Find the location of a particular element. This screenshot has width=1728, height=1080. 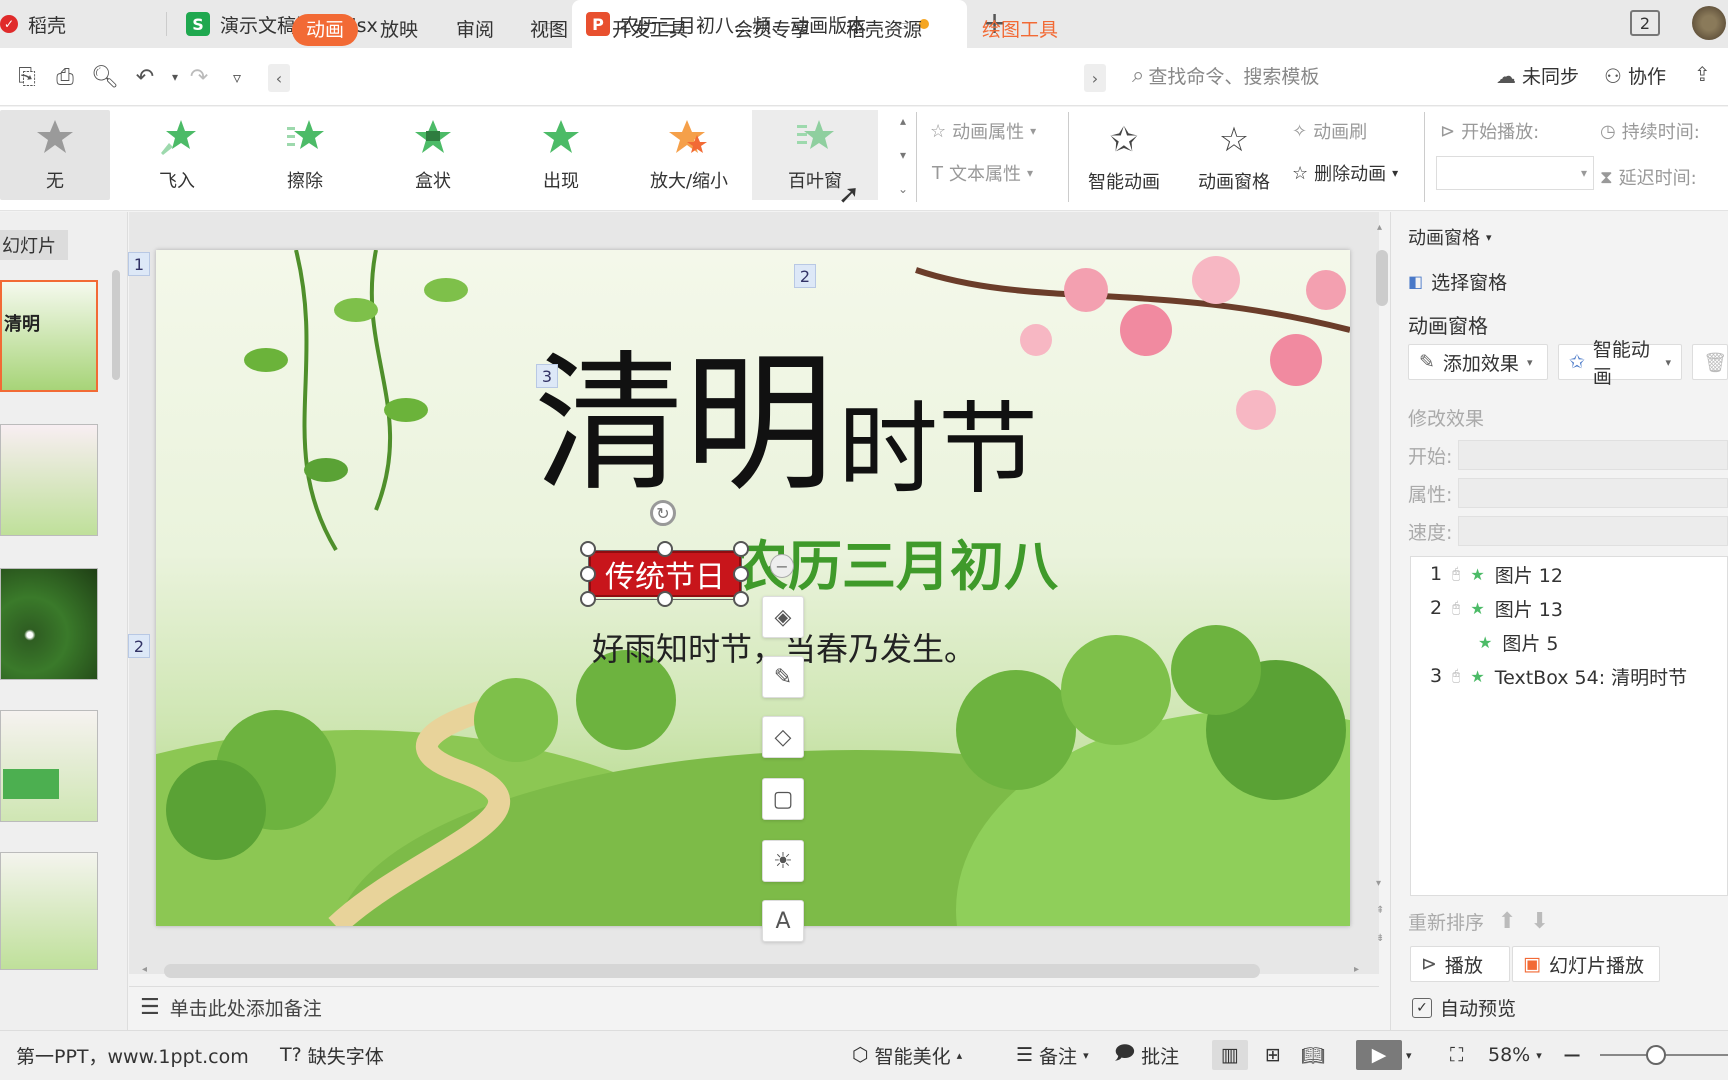

slide-thumb-1: 清明 is located at coordinates (49, 336).